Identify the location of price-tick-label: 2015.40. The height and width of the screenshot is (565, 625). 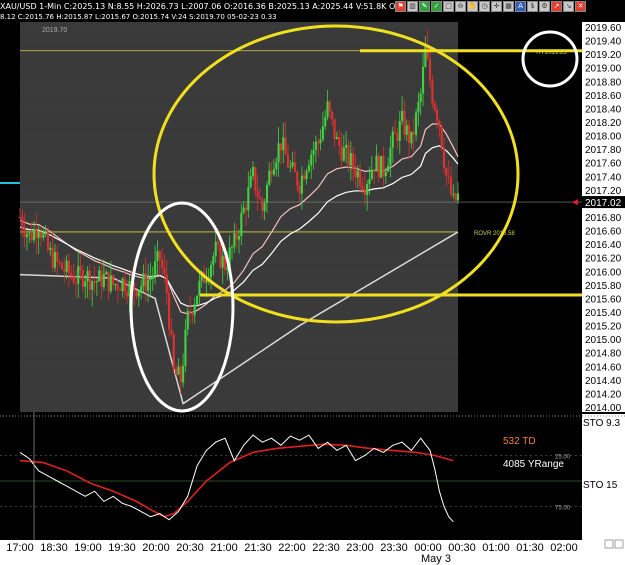
(603, 313).